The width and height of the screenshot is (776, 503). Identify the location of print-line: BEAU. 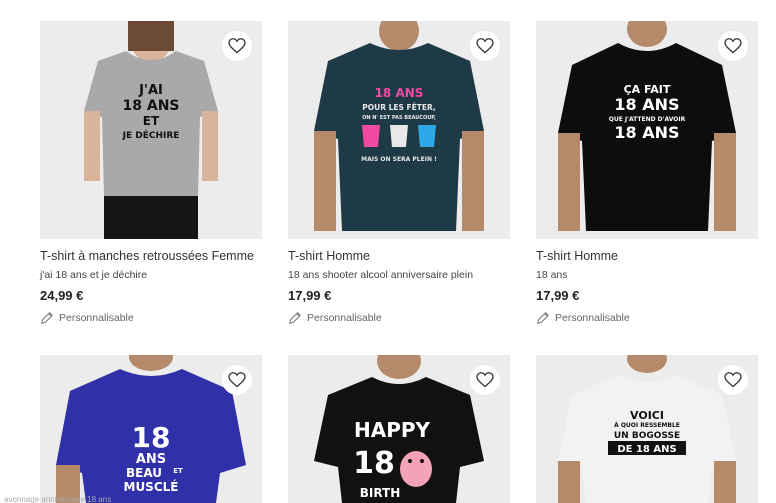
(144, 473).